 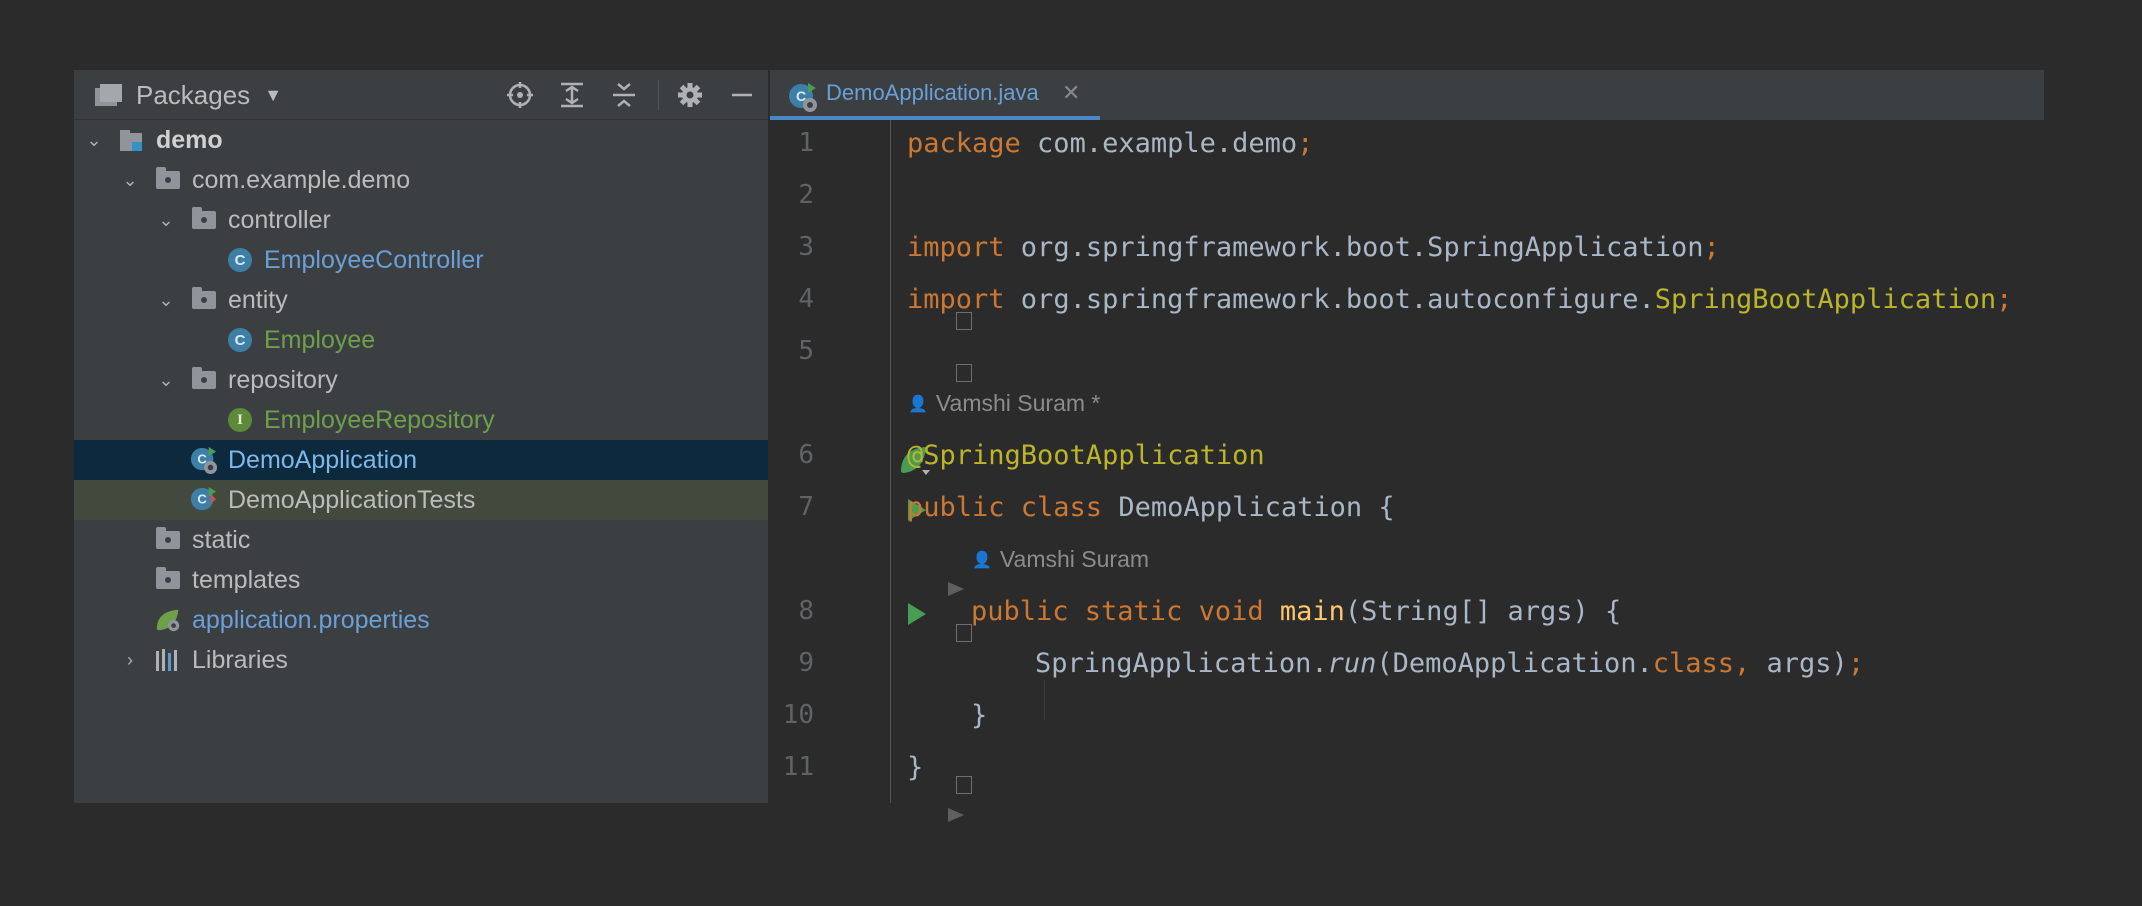 I want to click on tree-item-com-example-demo: ⌄ com.example.demo, so click(x=421, y=180).